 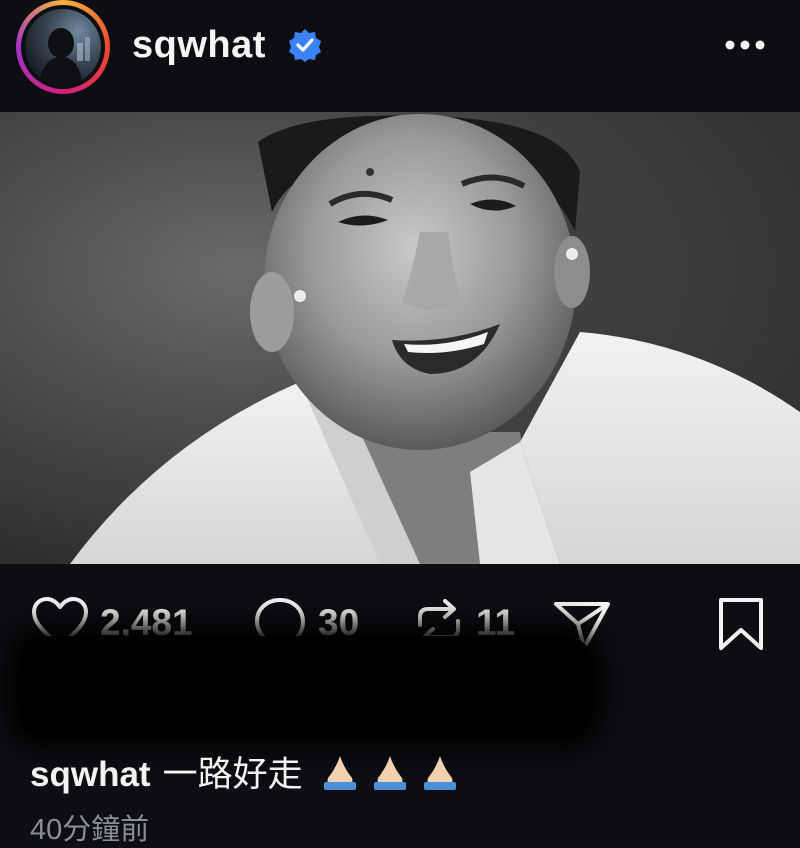 What do you see at coordinates (745, 45) in the screenshot?
I see `more-icon` at bounding box center [745, 45].